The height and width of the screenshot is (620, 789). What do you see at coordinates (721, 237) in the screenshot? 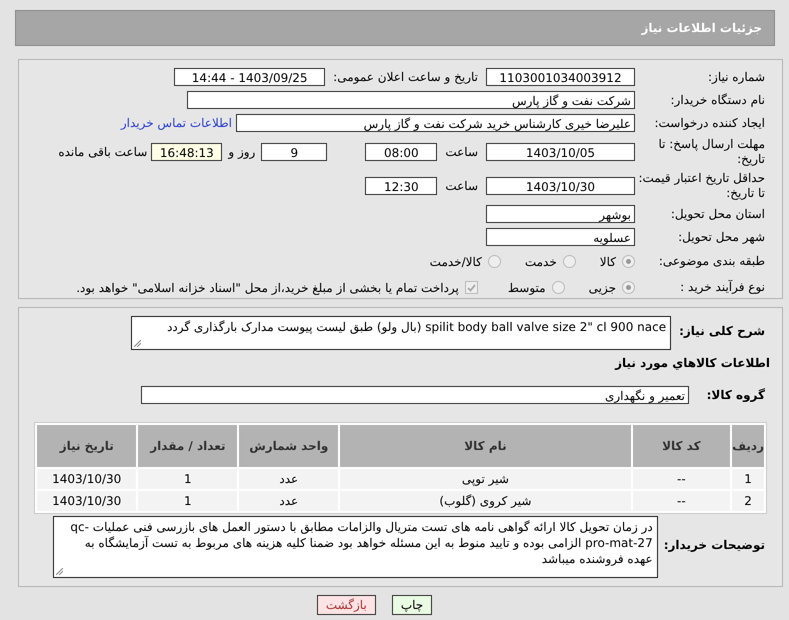
I see `field-label: شهر محل تحویل:` at bounding box center [721, 237].